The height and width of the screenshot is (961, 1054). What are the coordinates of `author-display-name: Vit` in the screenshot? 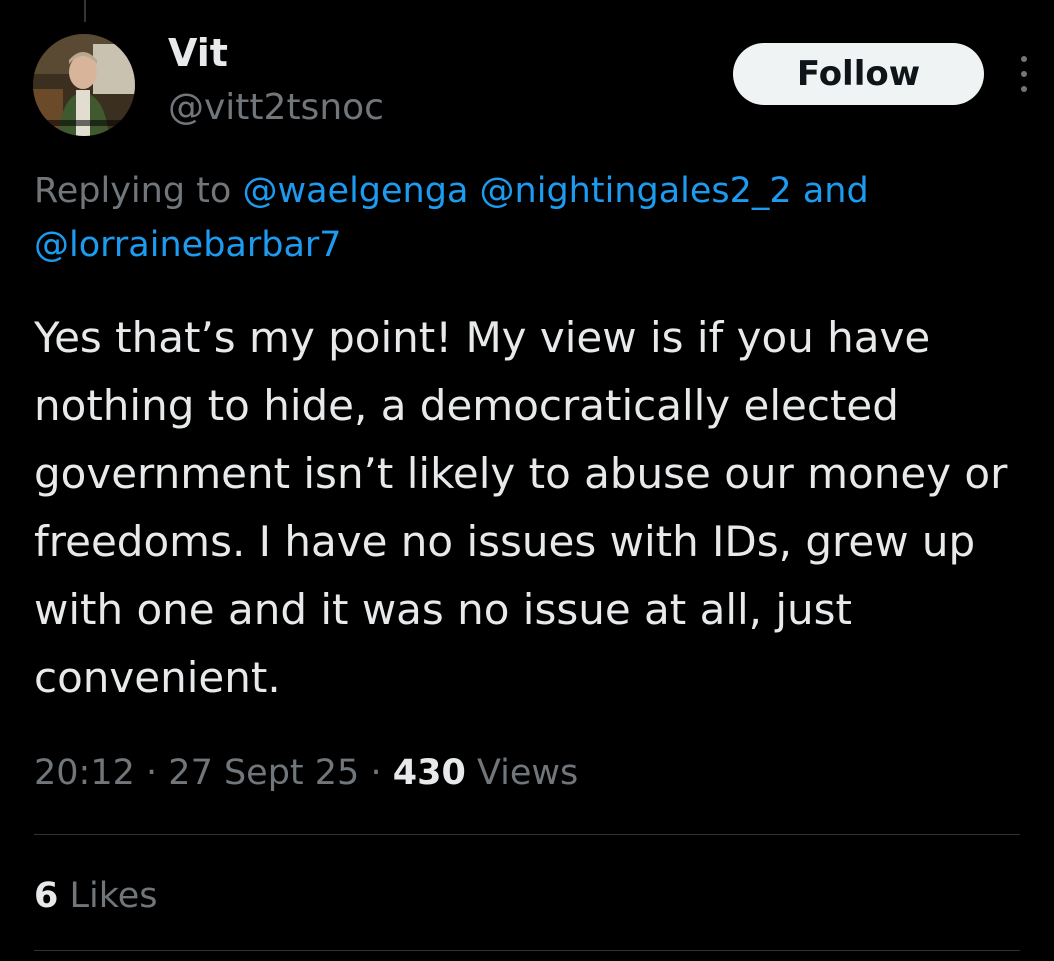 It's located at (198, 53).